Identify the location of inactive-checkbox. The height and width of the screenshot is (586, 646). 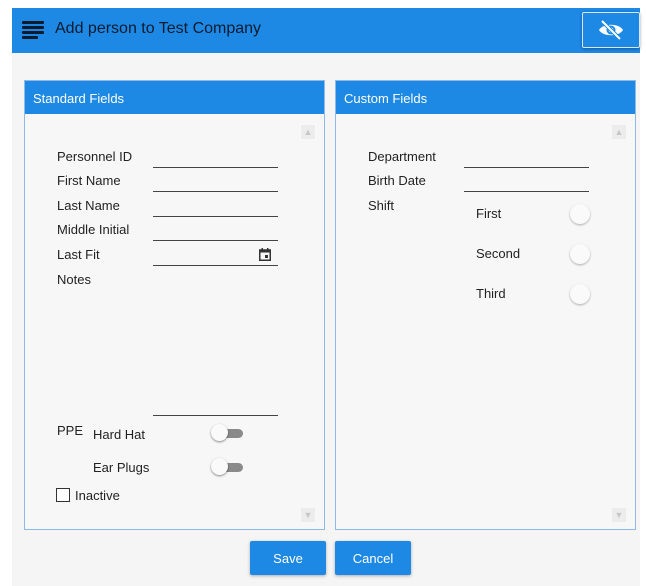
(63, 495).